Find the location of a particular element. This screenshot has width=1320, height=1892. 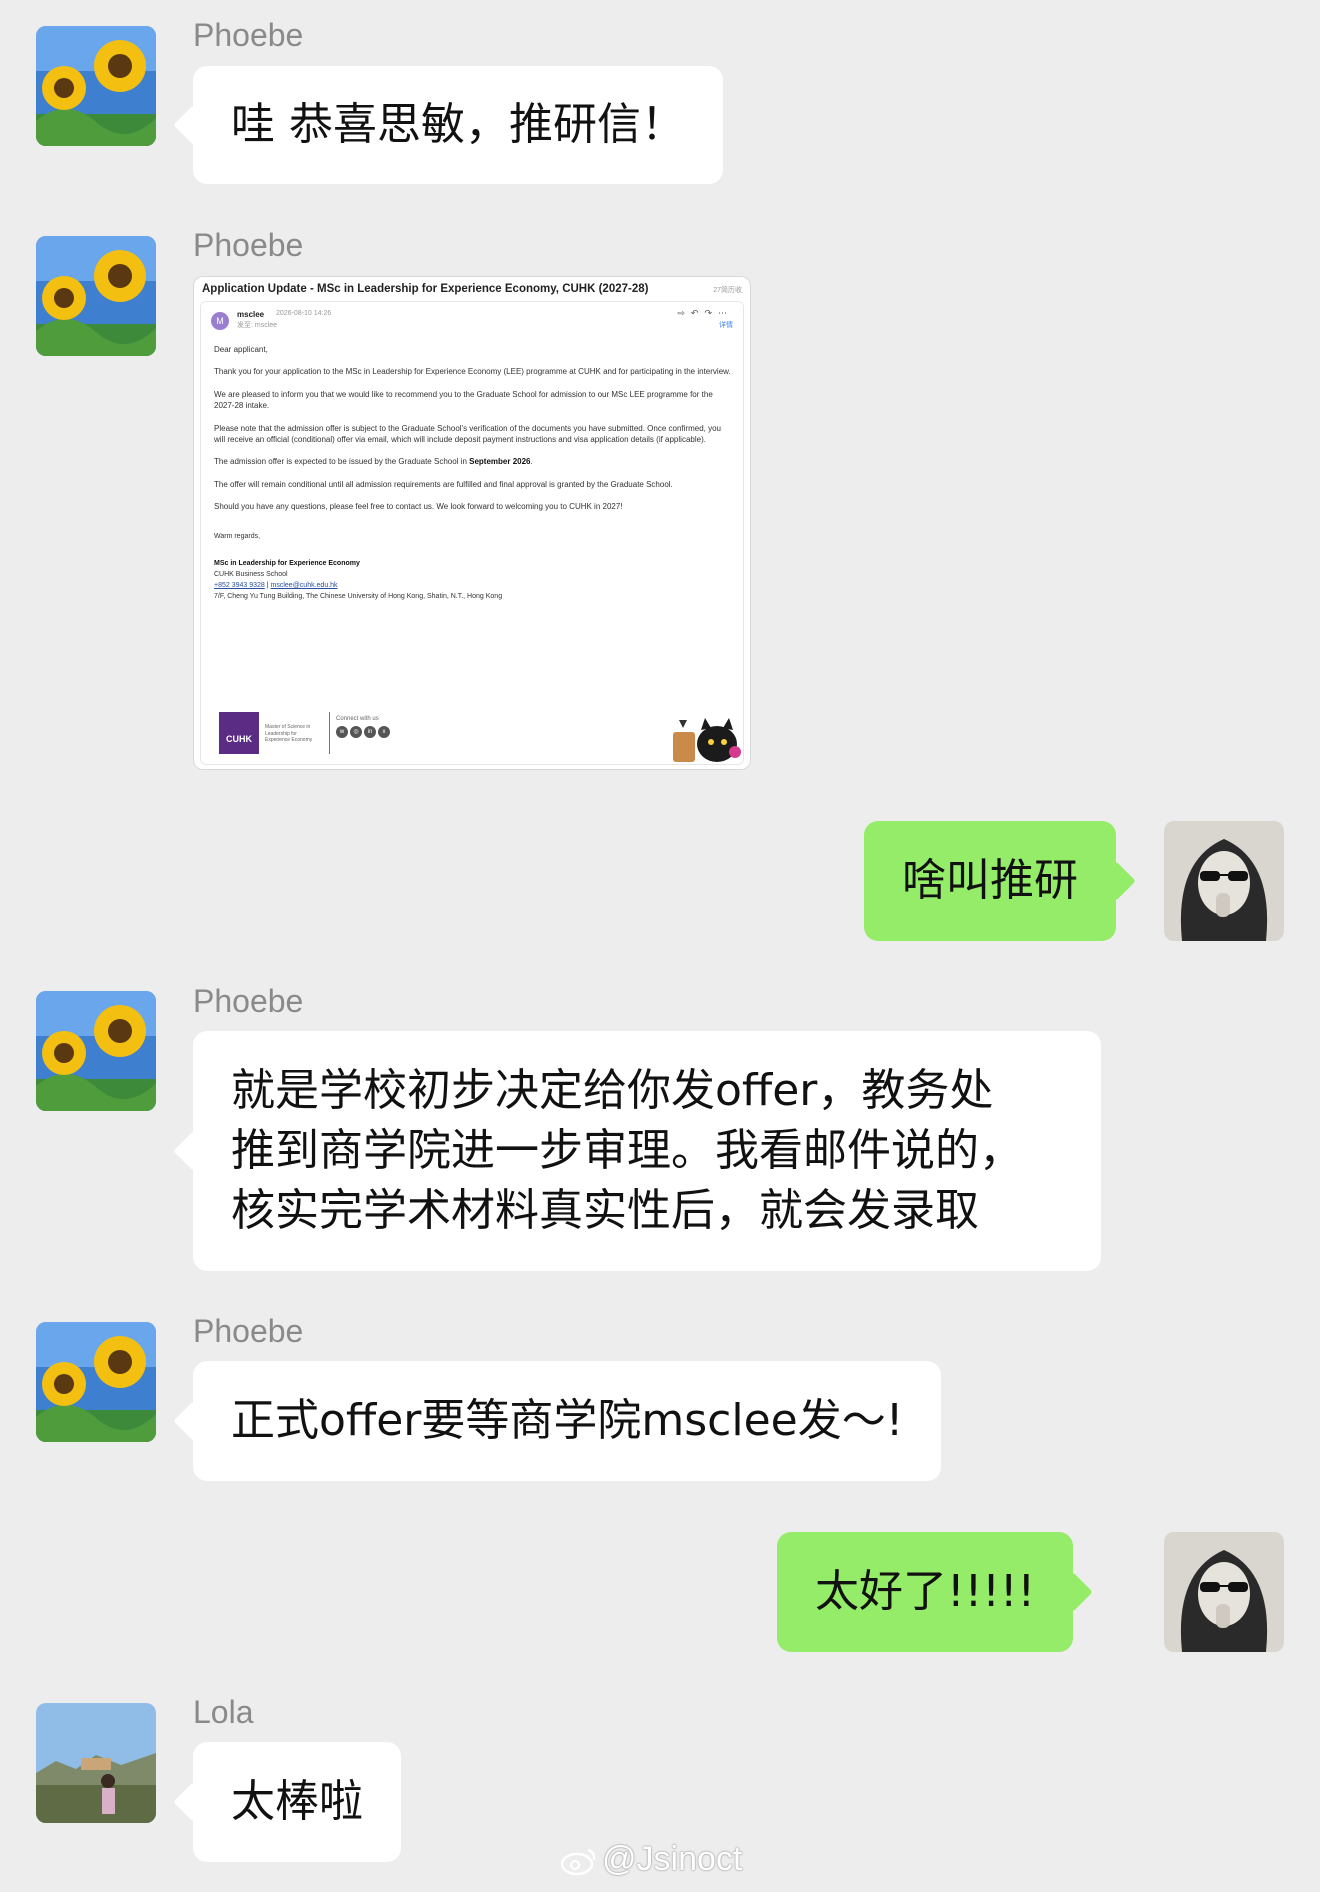

message-text: 啥叫推研 is located at coordinates (990, 880).